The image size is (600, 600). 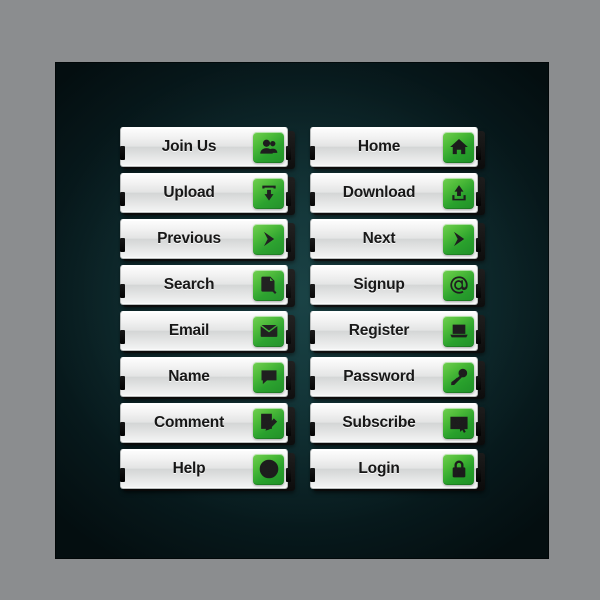 I want to click on button-label: Previous, so click(x=189, y=238).